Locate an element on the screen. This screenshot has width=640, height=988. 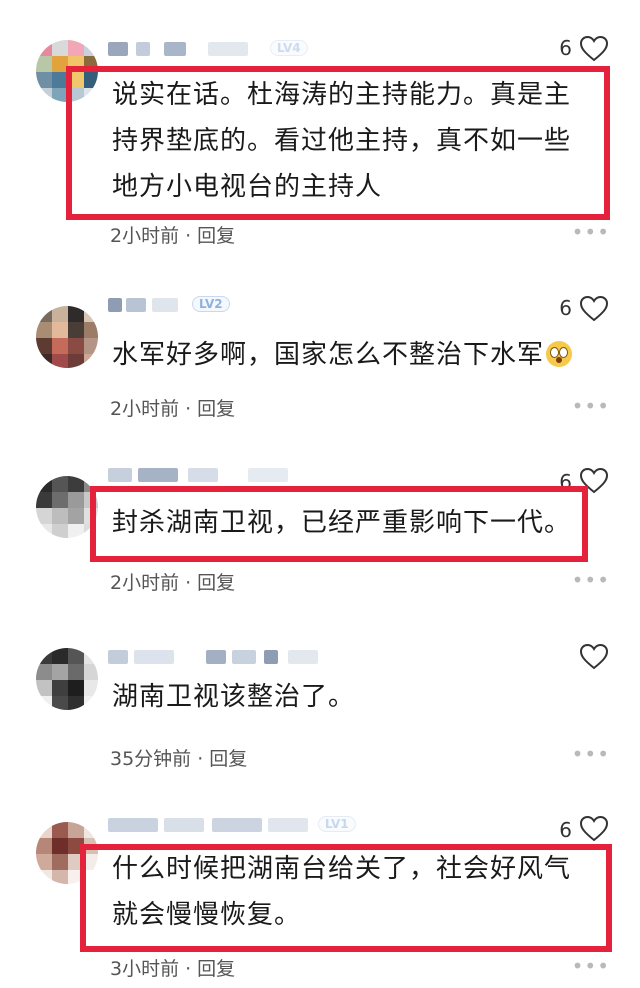
comment-line-text: 水军好多啊，国家怎么不整治下水军 is located at coordinates (328, 355).